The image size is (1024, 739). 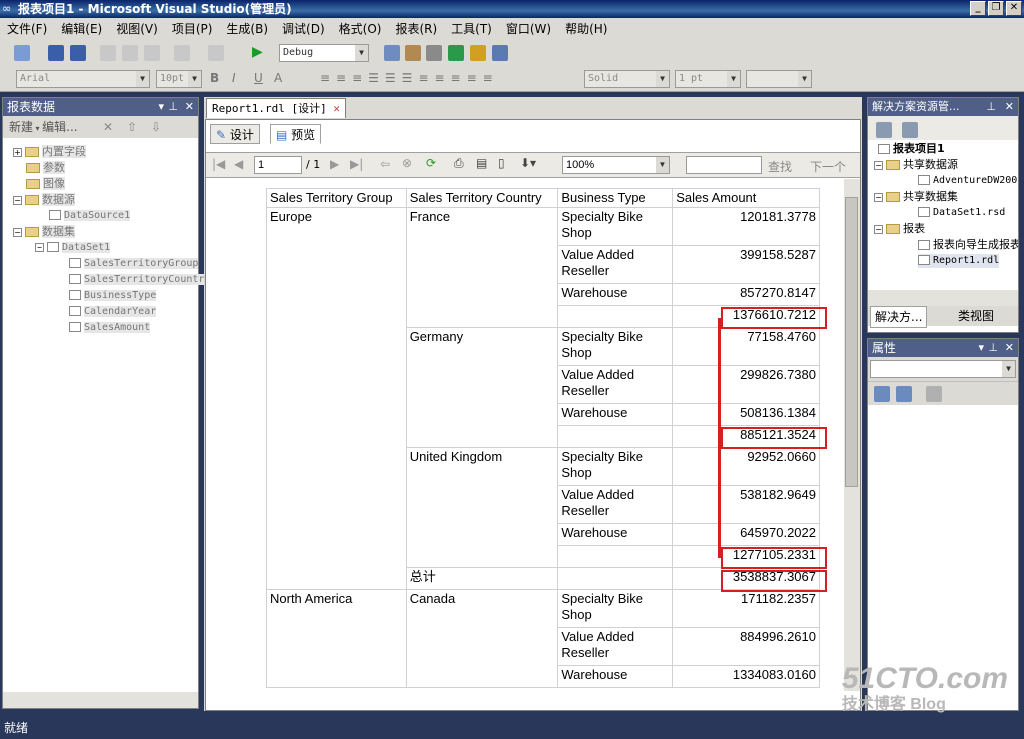 I want to click on new-project-icon, so click(x=22, y=53).